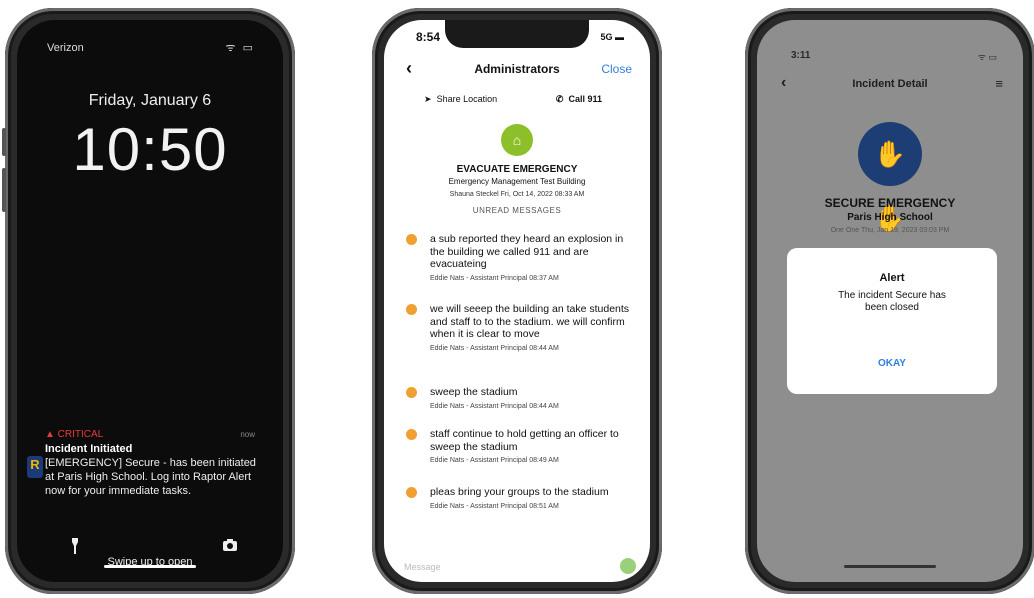 This screenshot has width=1034, height=598. What do you see at coordinates (428, 37) in the screenshot?
I see `status-time: 8:54` at bounding box center [428, 37].